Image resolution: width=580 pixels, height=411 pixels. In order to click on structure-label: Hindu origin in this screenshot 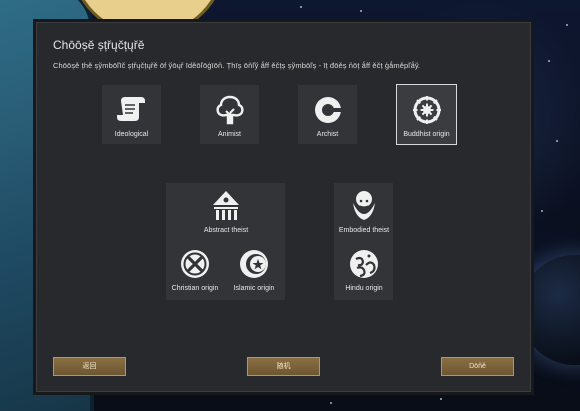, I will do `click(364, 288)`.